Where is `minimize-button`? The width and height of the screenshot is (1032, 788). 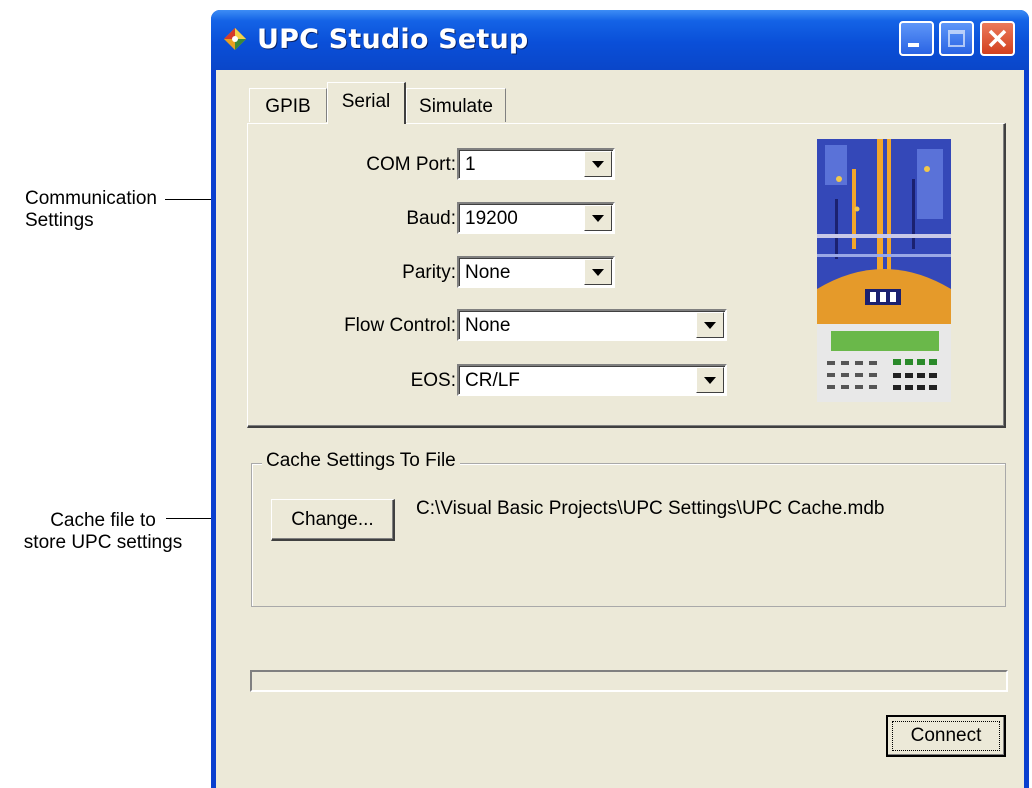 minimize-button is located at coordinates (916, 38).